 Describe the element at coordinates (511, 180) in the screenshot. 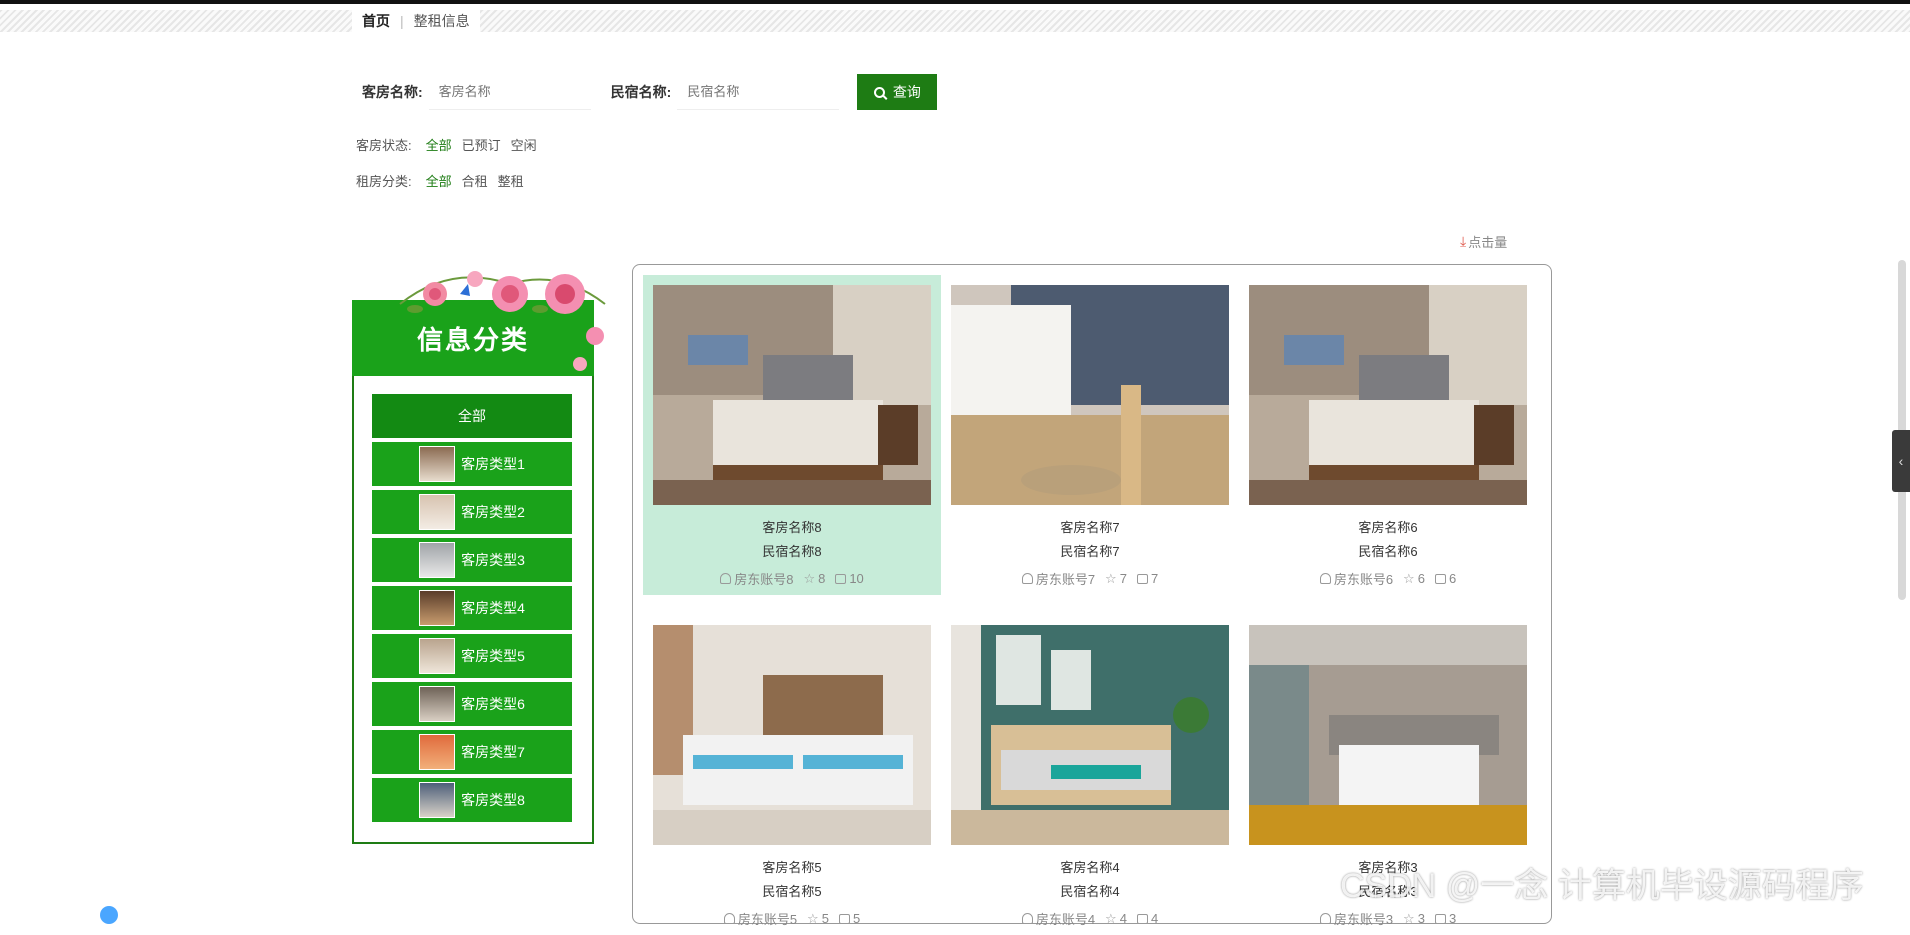

I see `category-option-whole: 整租` at that location.